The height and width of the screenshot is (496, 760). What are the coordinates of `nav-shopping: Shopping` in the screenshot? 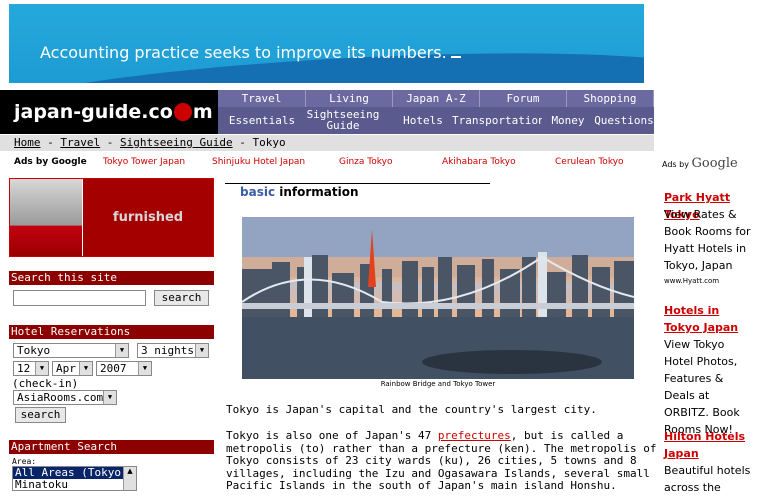 It's located at (610, 98).